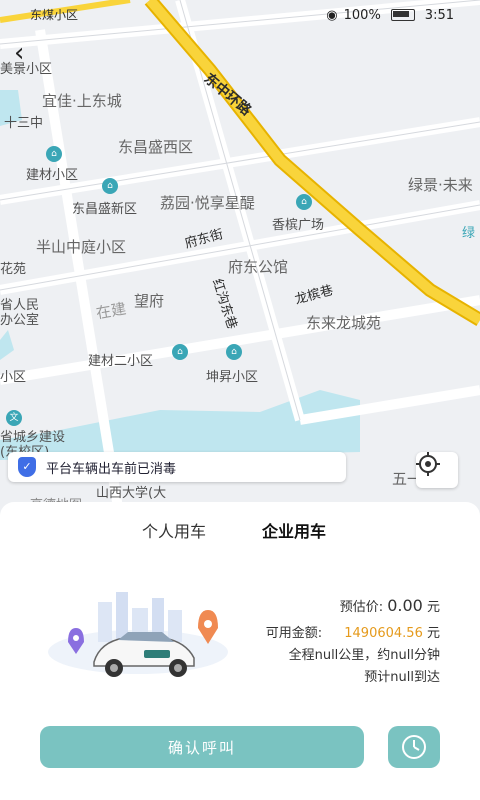 This screenshot has width=480, height=800. I want to click on tab-personal: 个人用车, so click(174, 530).